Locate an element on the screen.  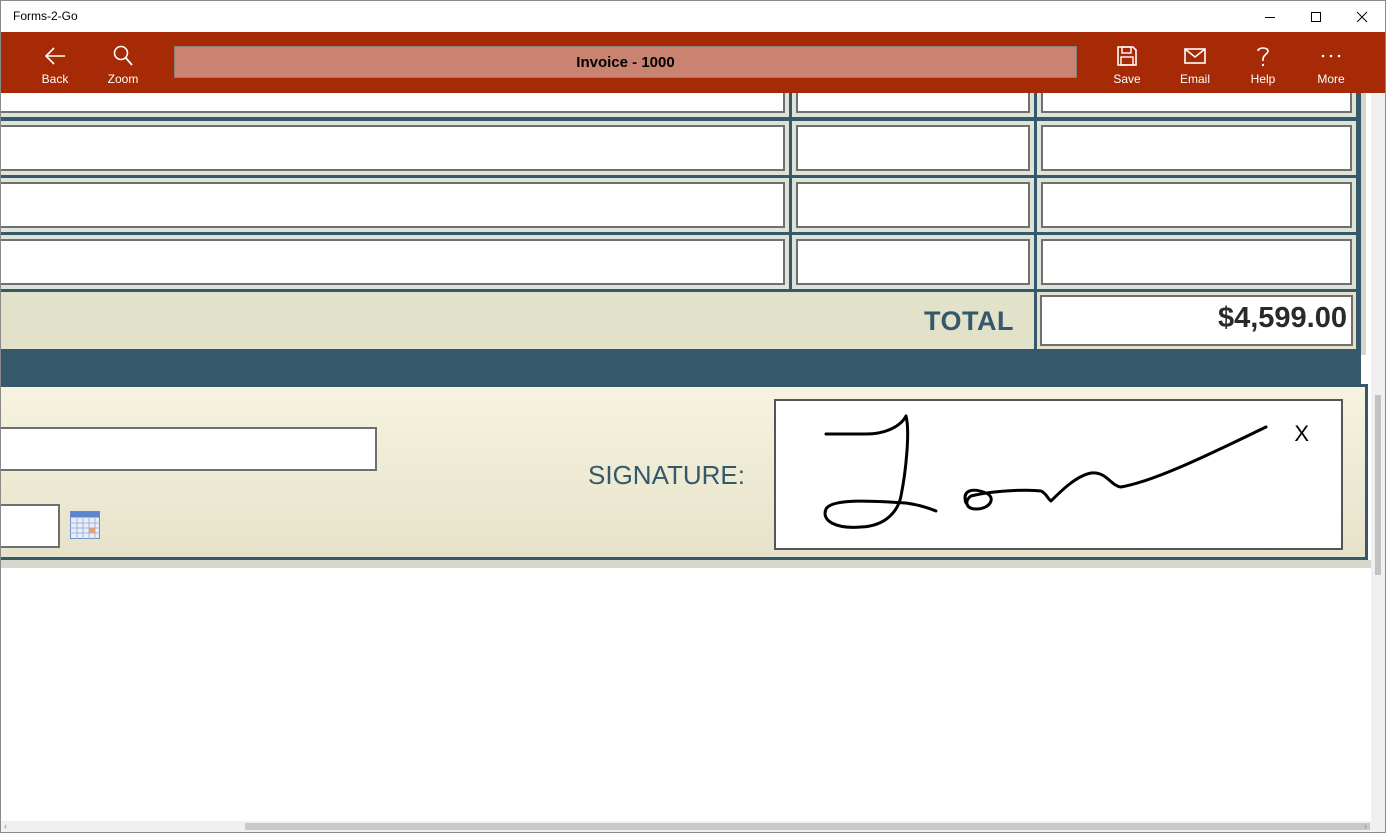
vertical-scroll-thumb is located at coordinates (1378, 485).